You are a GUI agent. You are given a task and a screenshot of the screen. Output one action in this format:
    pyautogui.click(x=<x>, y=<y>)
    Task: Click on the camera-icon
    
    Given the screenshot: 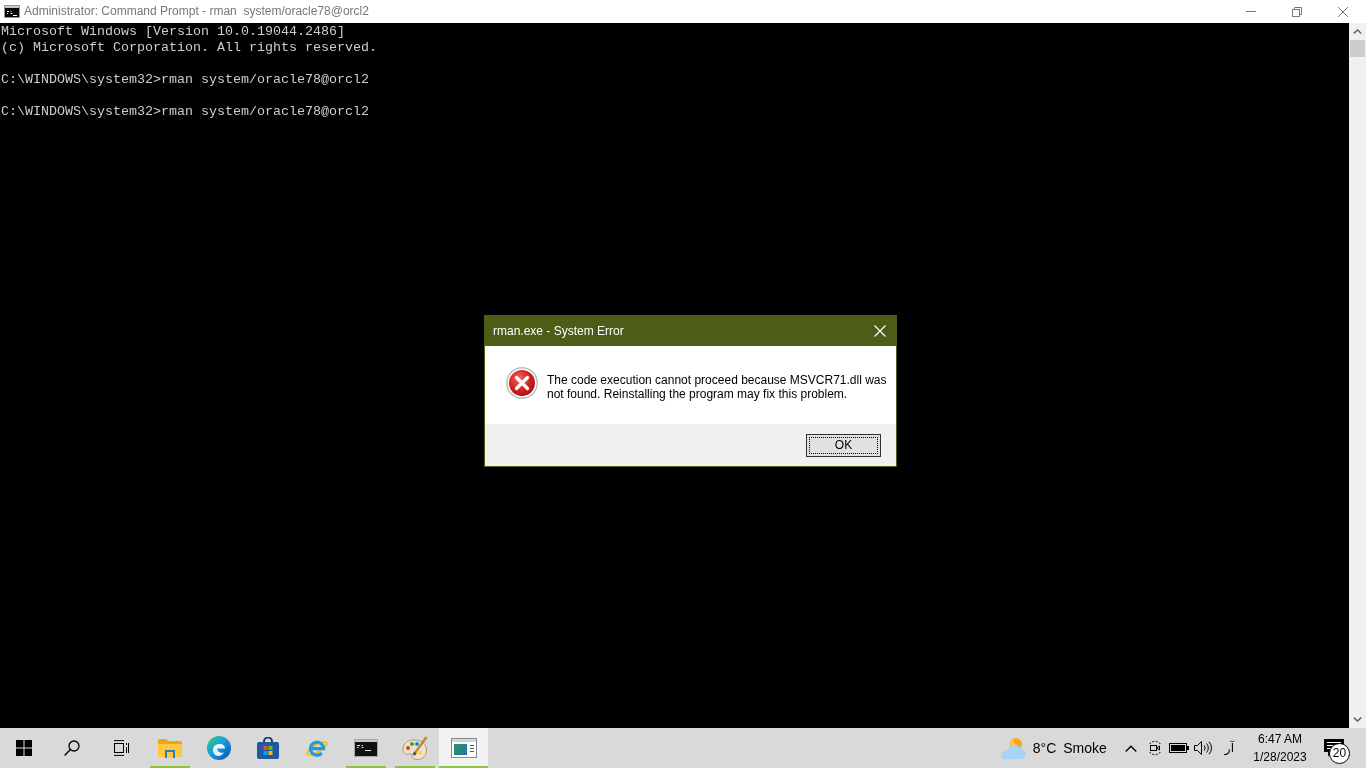 What is the action you would take?
    pyautogui.click(x=1154, y=748)
    